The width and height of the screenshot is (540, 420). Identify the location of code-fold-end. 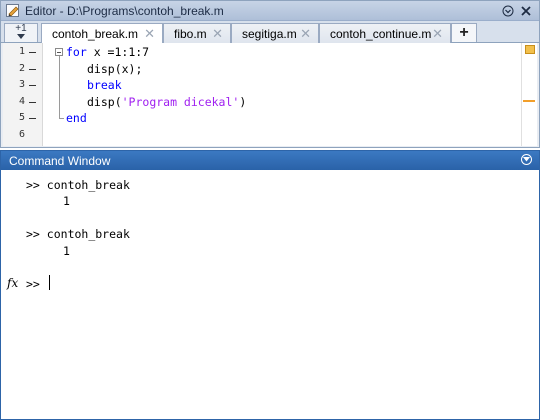
(61, 118).